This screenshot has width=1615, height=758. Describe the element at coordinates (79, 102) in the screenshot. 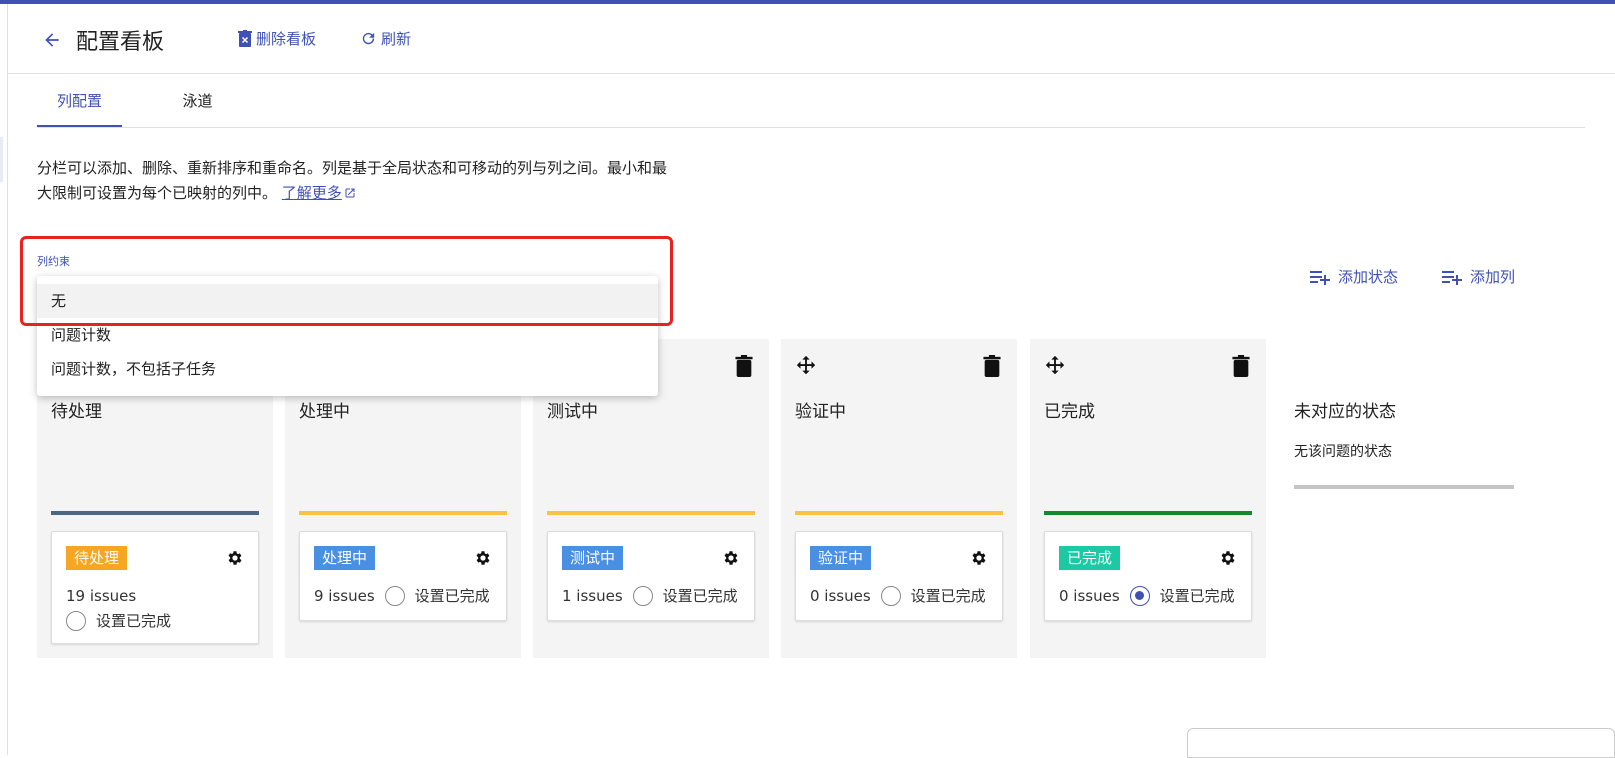

I see `tab-column-config: 列配置` at that location.